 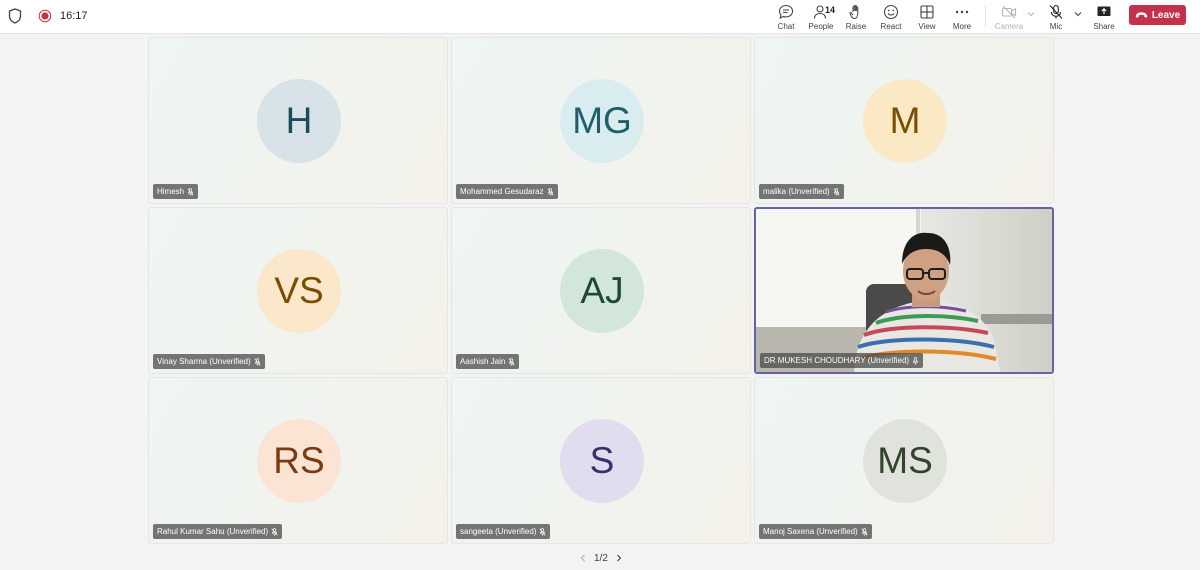 What do you see at coordinates (837, 360) in the screenshot?
I see `participant-name: DR MUKESH CHOUDHARY (Unverified)` at bounding box center [837, 360].